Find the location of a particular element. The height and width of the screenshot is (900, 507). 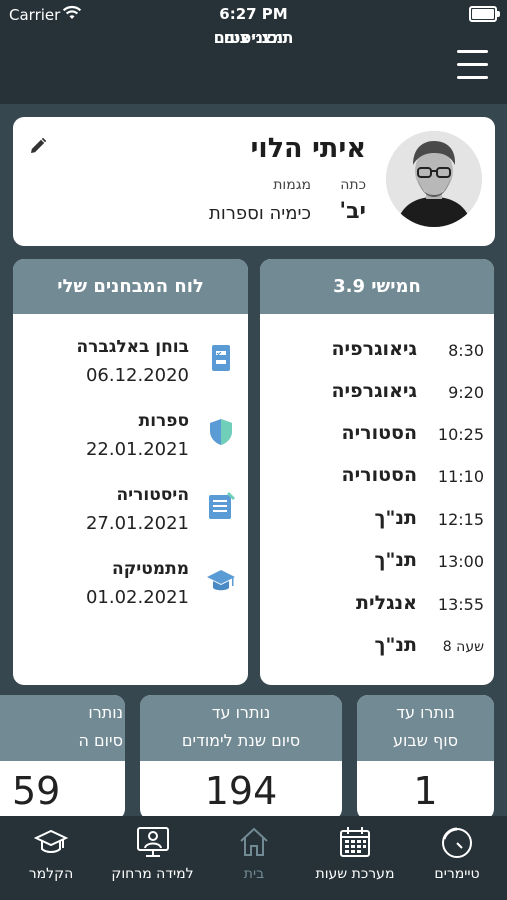

schedule-row: 8:30 גיאוגרפיה is located at coordinates (377, 352).